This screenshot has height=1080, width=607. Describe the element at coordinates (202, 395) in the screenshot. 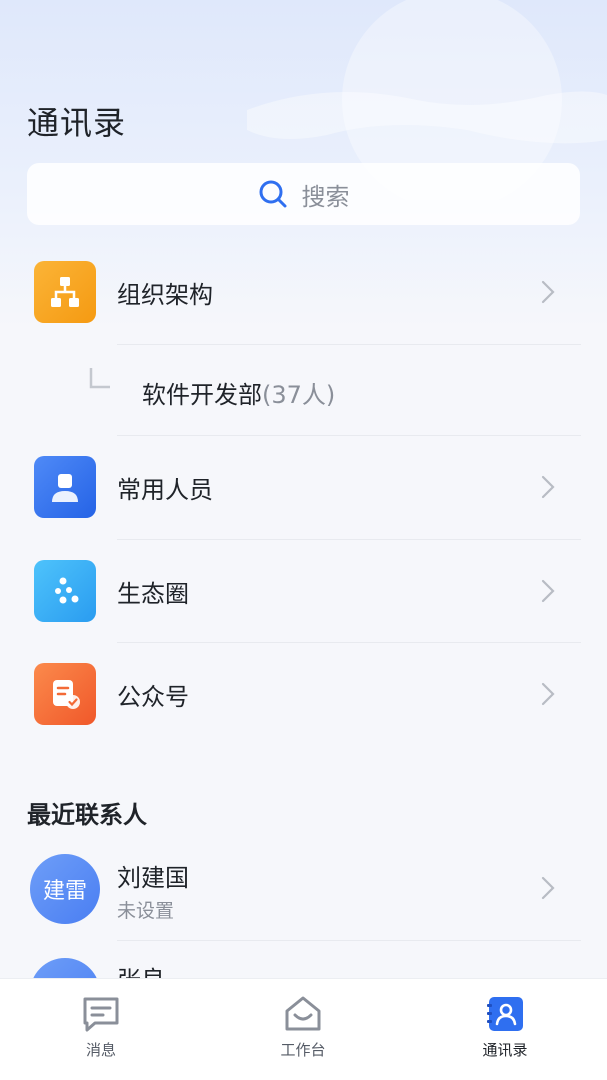

I see `department-name: 软件开发部` at that location.